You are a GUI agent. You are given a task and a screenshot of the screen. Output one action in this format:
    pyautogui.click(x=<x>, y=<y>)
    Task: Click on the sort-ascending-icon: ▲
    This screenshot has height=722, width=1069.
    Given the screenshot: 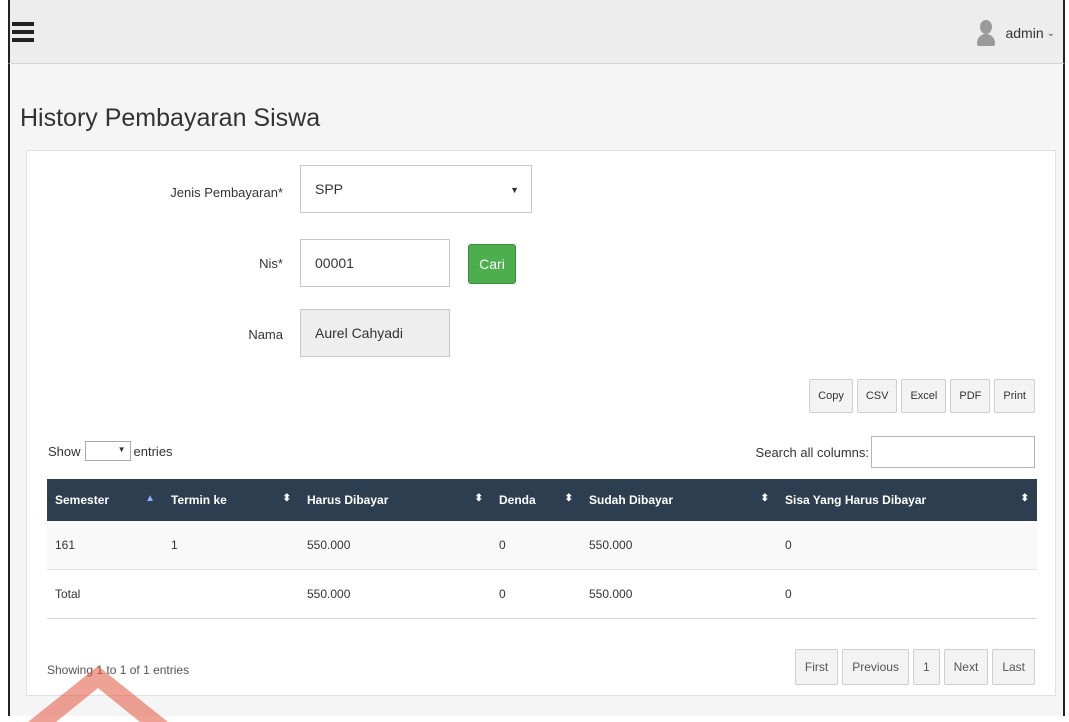 What is the action you would take?
    pyautogui.click(x=150, y=498)
    